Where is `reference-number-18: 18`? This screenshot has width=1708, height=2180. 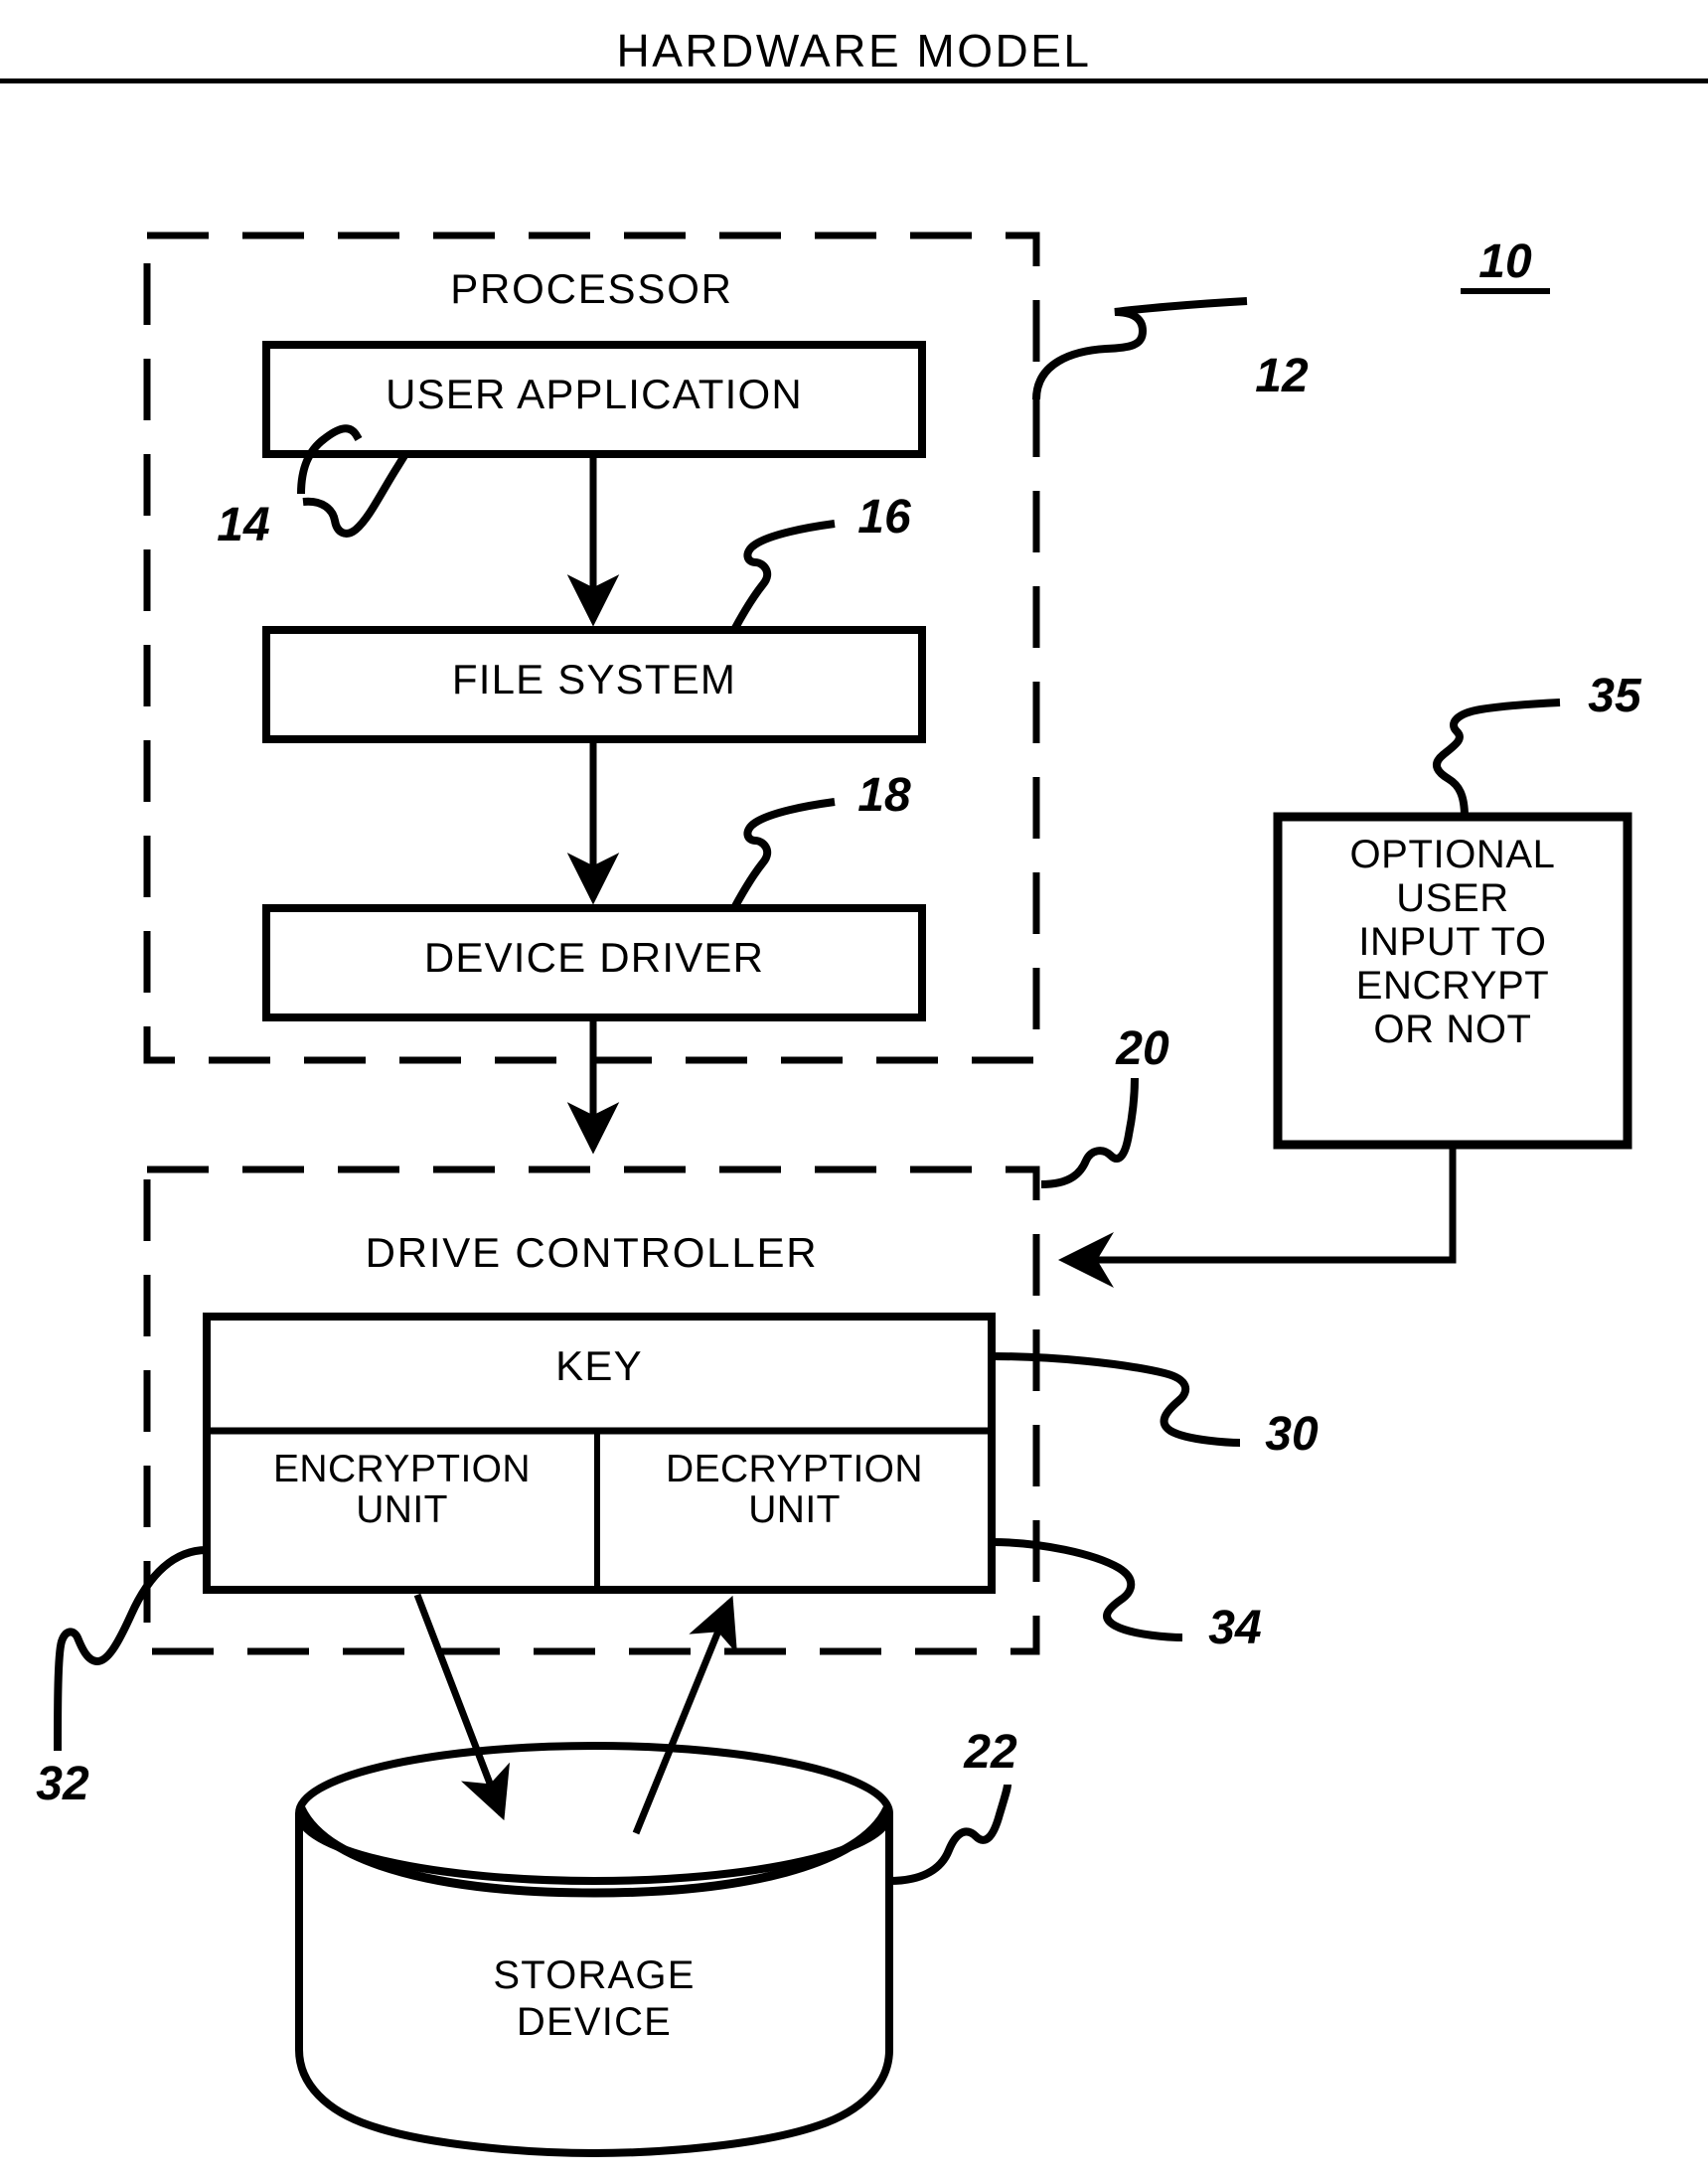 reference-number-18: 18 is located at coordinates (884, 795).